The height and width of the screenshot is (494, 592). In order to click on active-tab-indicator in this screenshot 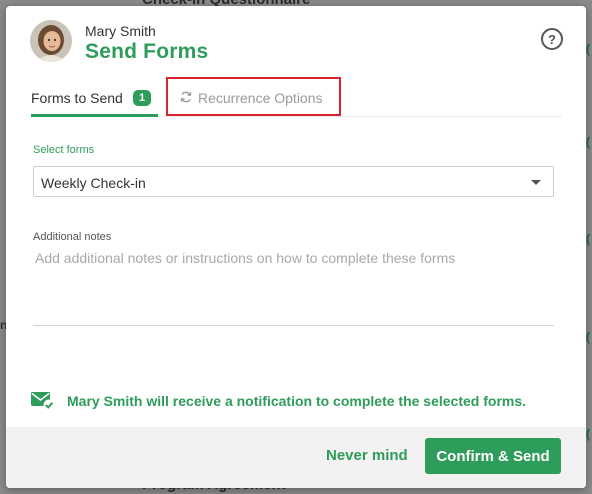, I will do `click(94, 115)`.